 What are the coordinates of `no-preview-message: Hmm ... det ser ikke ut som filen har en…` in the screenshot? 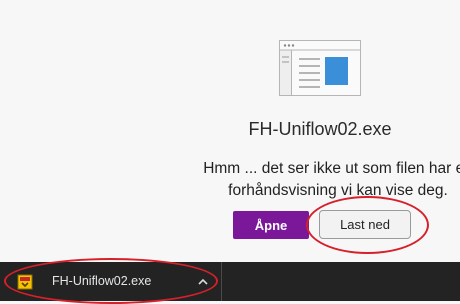 It's located at (331, 179).